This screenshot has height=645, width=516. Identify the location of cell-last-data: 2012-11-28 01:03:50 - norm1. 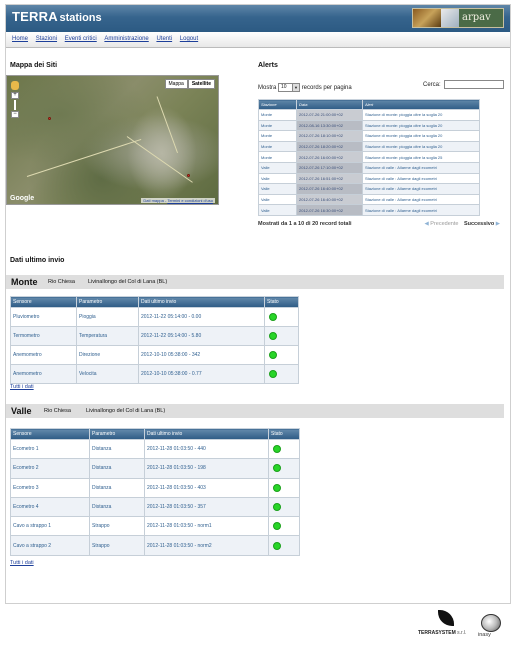
(206, 526).